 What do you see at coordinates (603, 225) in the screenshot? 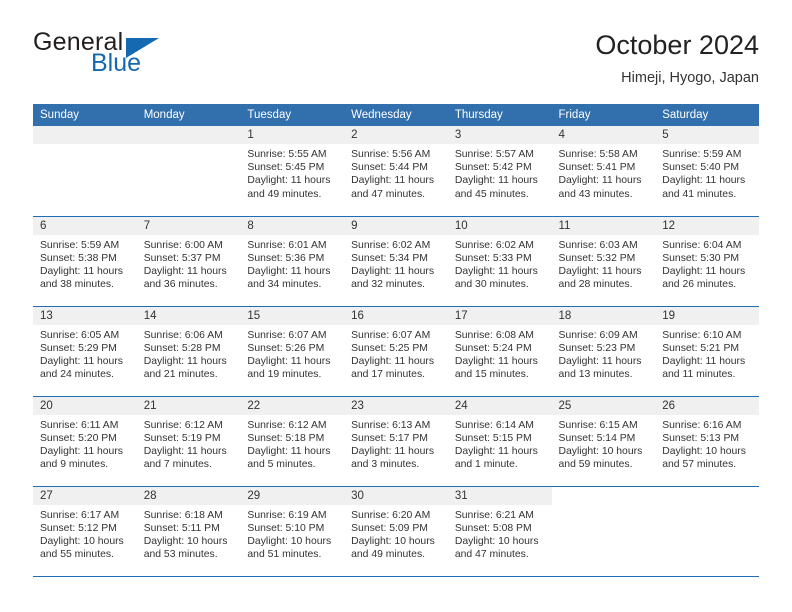
I see `day-number: 11` at bounding box center [603, 225].